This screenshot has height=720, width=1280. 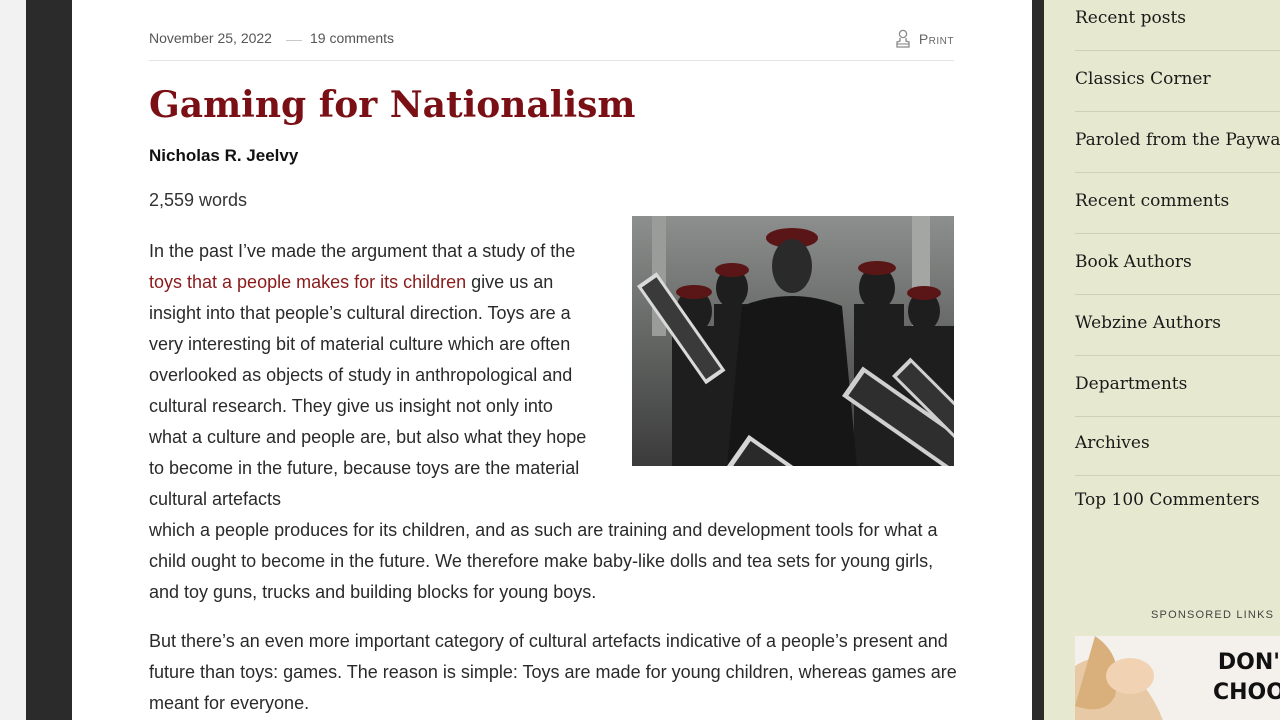 What do you see at coordinates (1177, 445) in the screenshot?
I see `sidebar-item-archives: Archives` at bounding box center [1177, 445].